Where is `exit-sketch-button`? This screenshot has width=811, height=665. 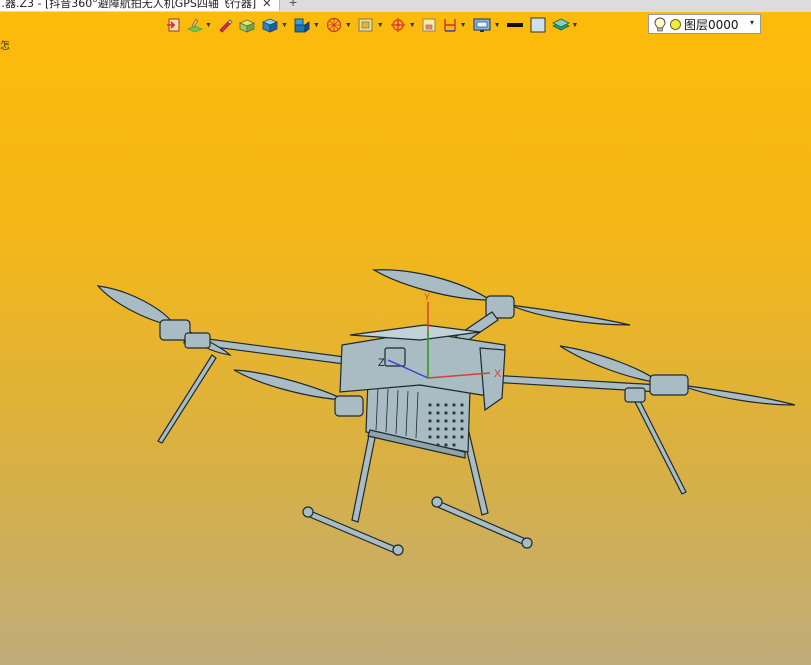 exit-sketch-button is located at coordinates (174, 25).